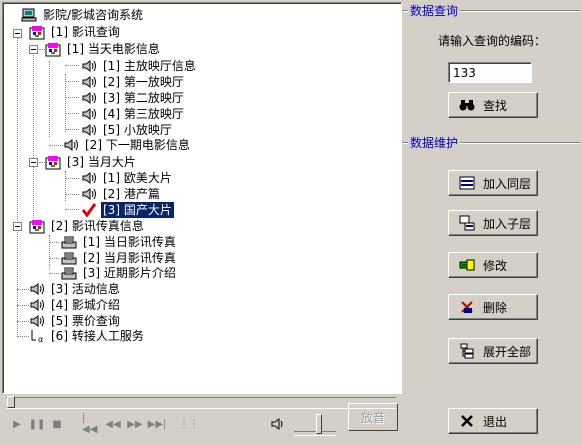 This screenshot has width=582, height=445. Describe the element at coordinates (40, 339) in the screenshot. I see `svg-text: α` at that location.